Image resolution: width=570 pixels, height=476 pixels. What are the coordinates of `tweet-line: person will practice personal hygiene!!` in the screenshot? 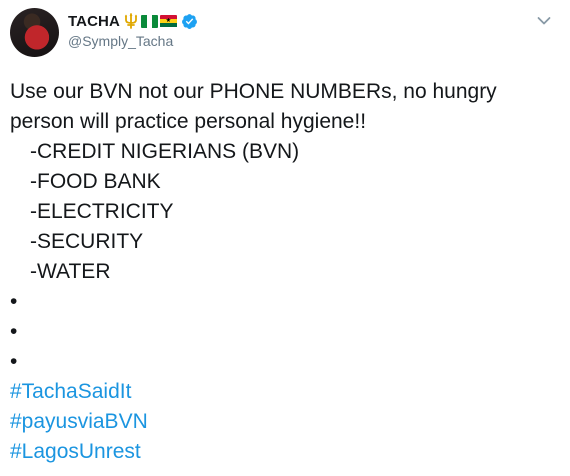 It's located at (188, 121).